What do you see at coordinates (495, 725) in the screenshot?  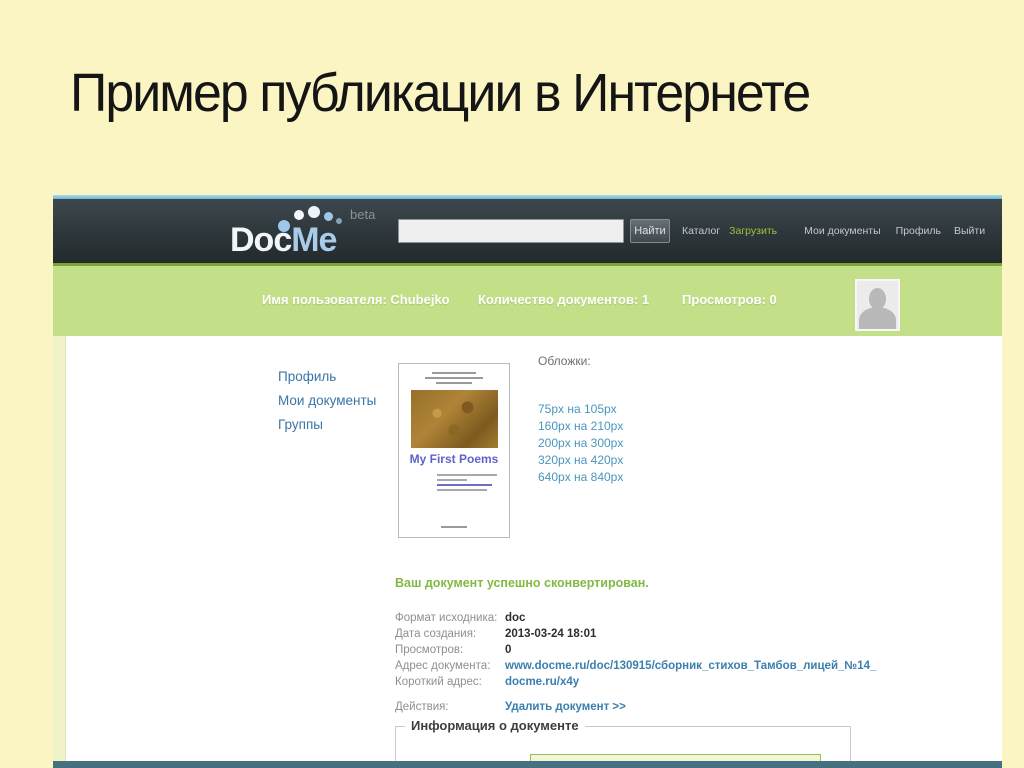 I see `info-legend: Информация о документе` at bounding box center [495, 725].